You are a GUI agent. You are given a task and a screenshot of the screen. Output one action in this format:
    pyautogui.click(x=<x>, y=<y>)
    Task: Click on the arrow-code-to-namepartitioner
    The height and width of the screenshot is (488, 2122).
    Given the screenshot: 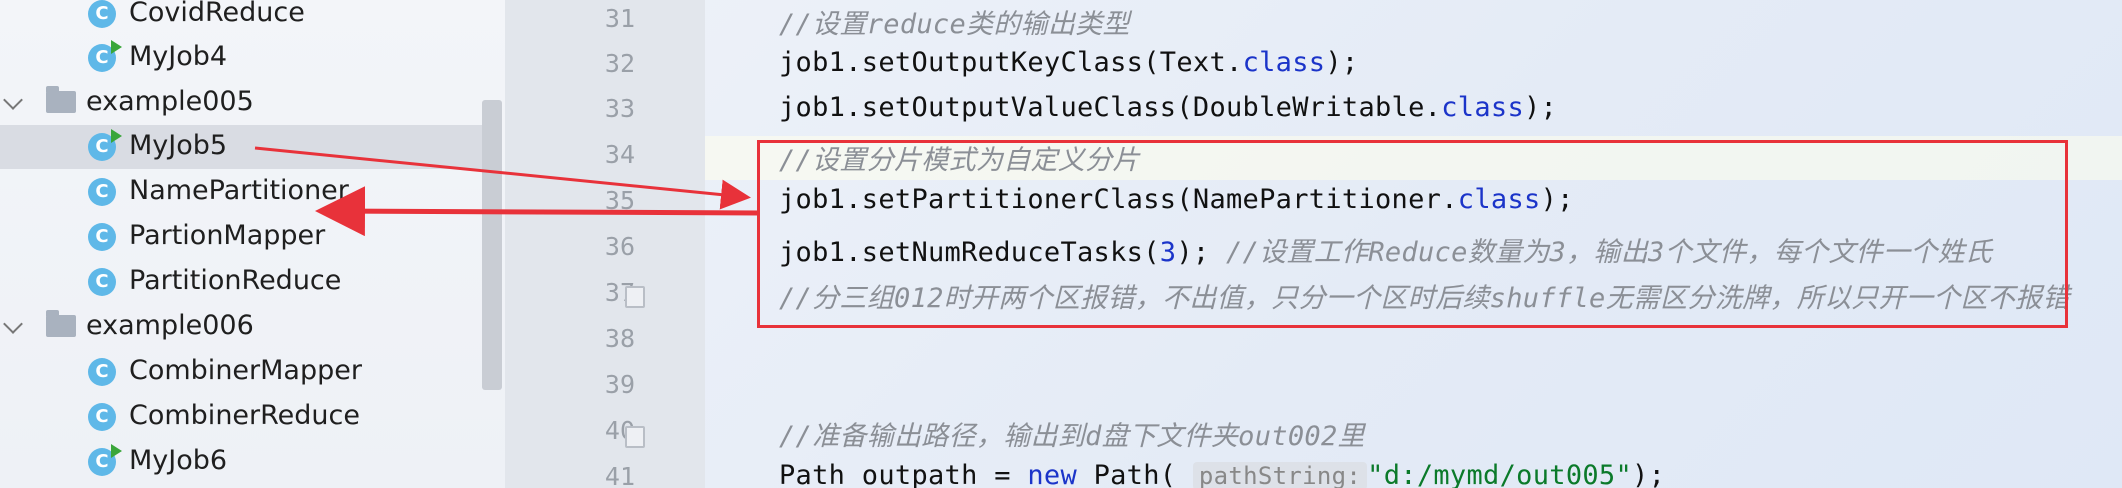 What is the action you would take?
    pyautogui.click(x=538, y=211)
    